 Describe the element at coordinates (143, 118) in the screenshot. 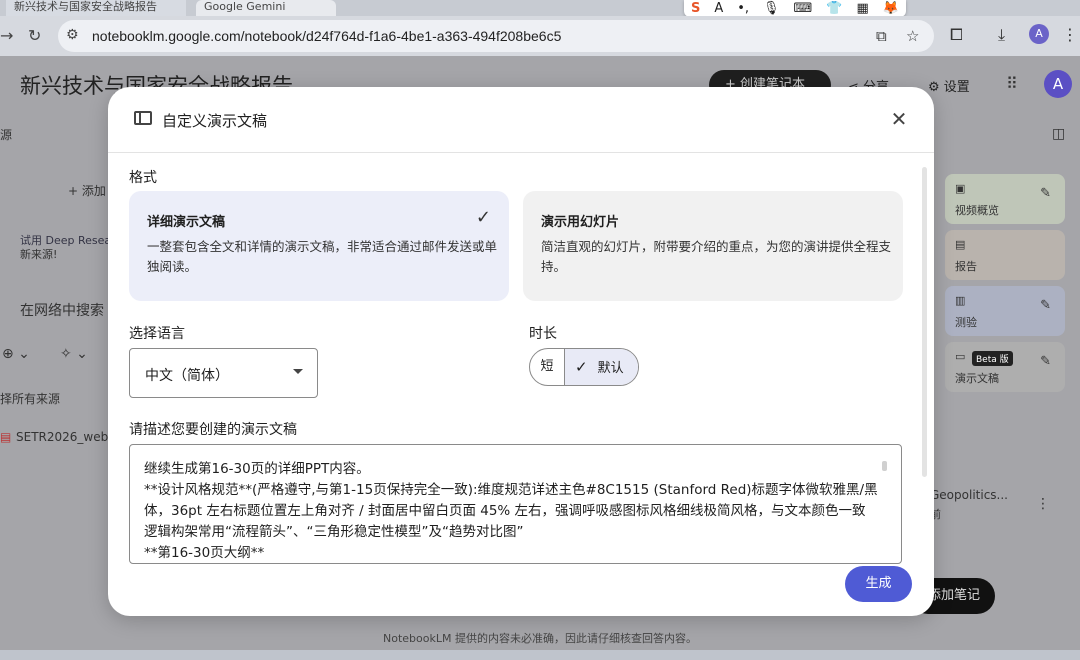

I see `slides-icon` at that location.